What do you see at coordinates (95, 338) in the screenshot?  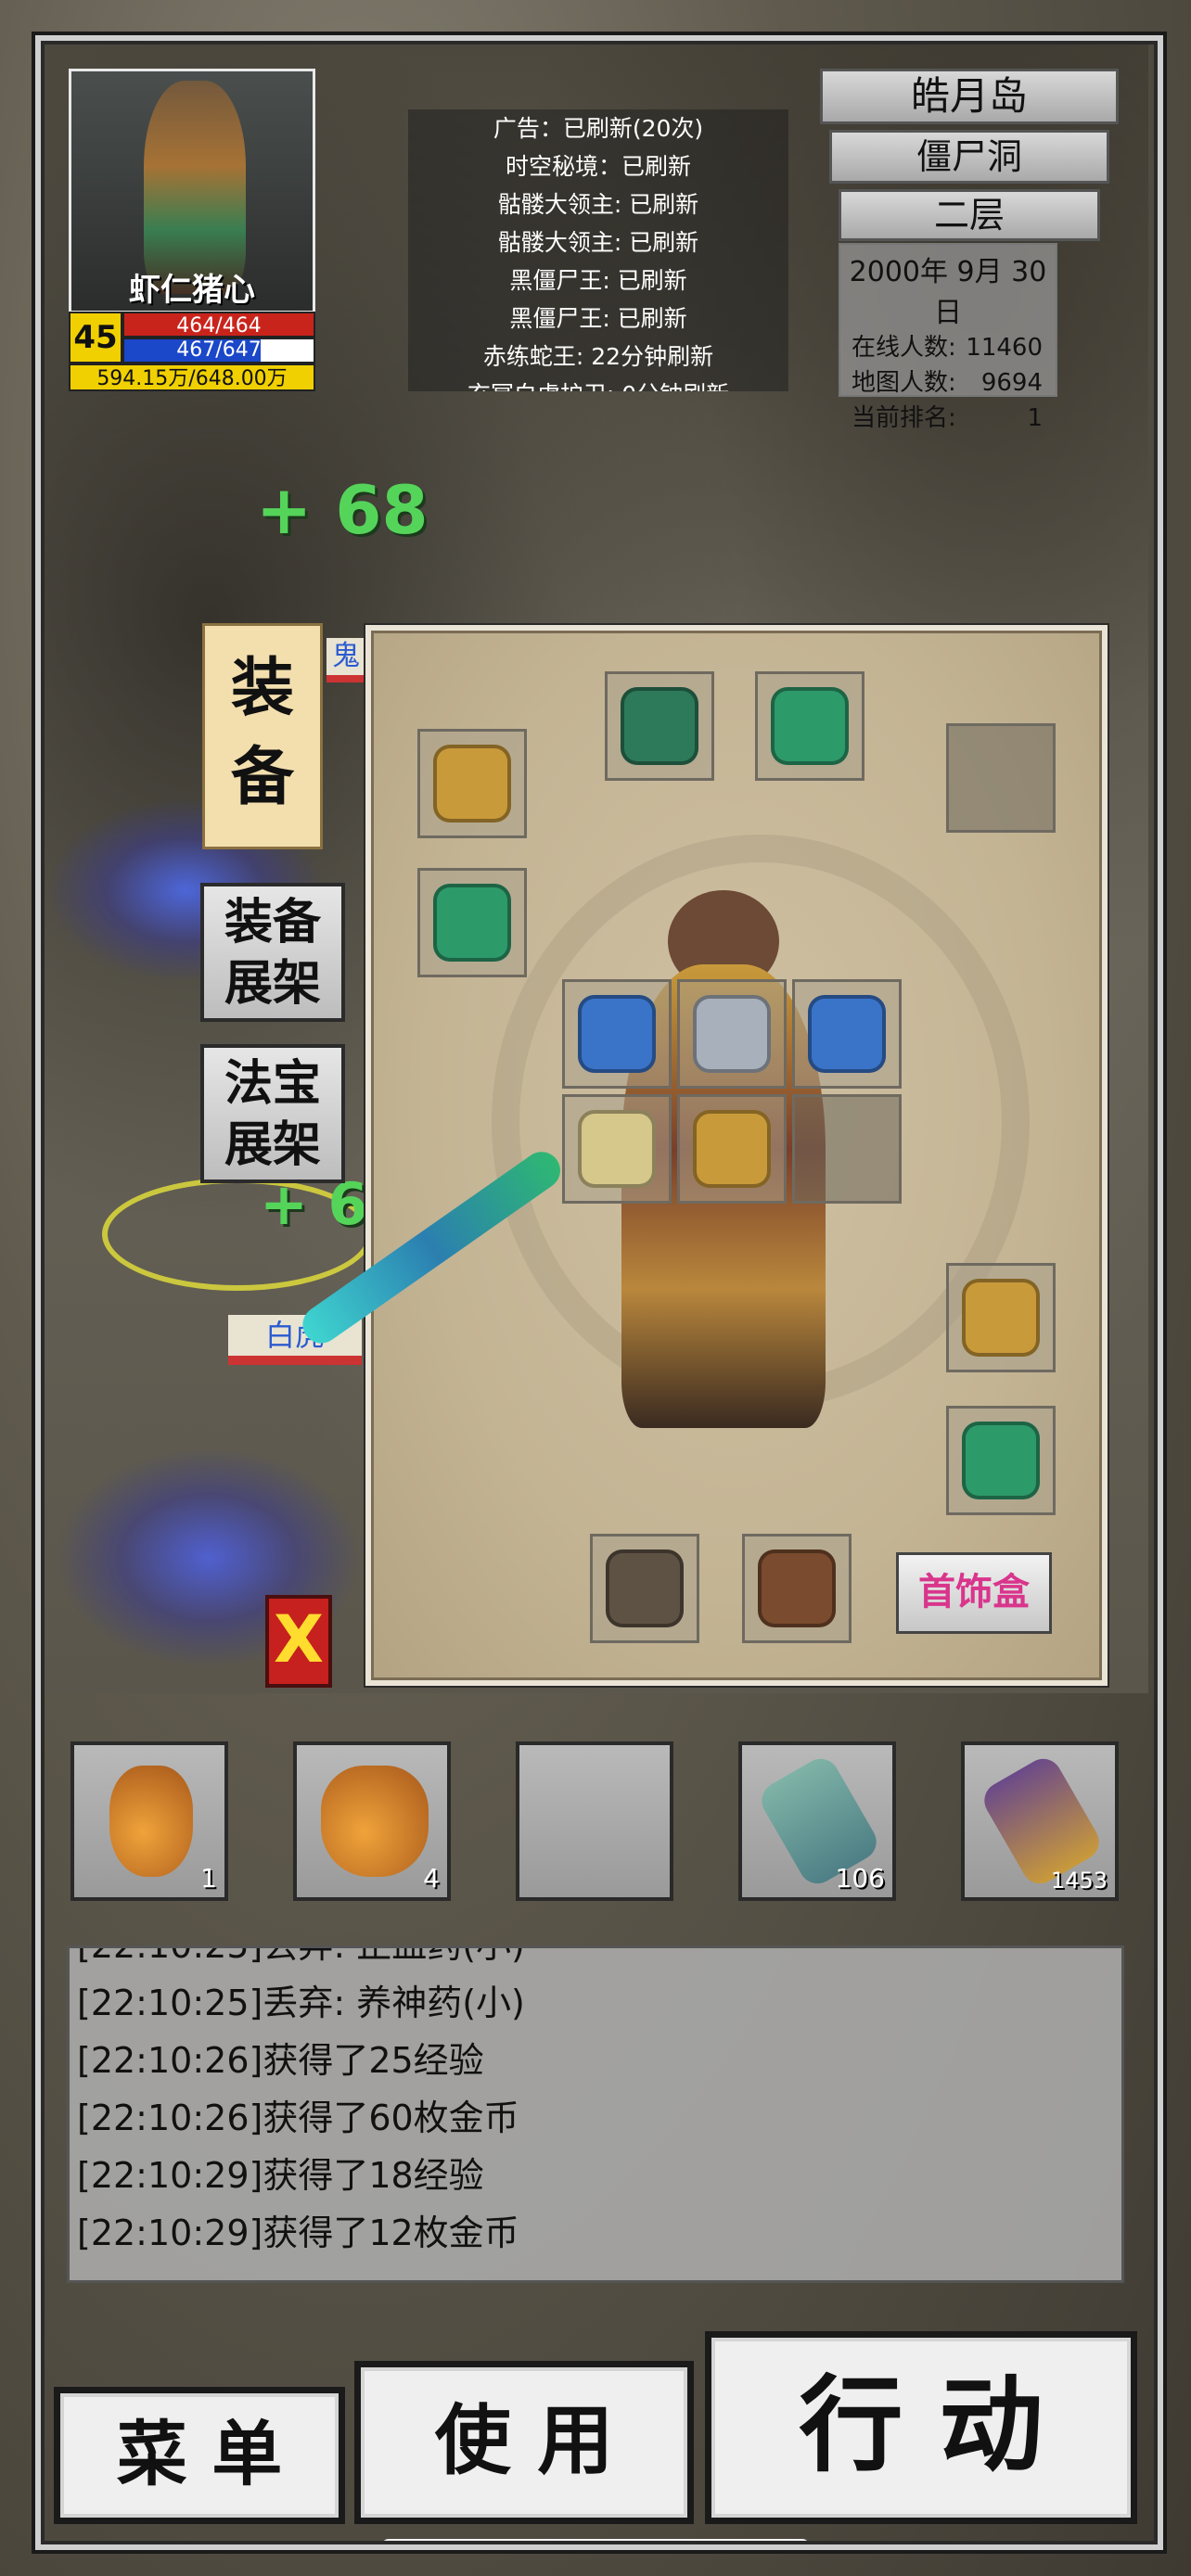 I see `player-level: 45` at bounding box center [95, 338].